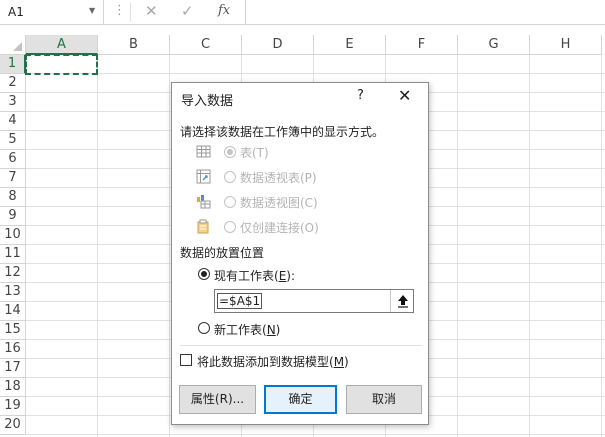  I want to click on cancel-button: 取消, so click(384, 399).